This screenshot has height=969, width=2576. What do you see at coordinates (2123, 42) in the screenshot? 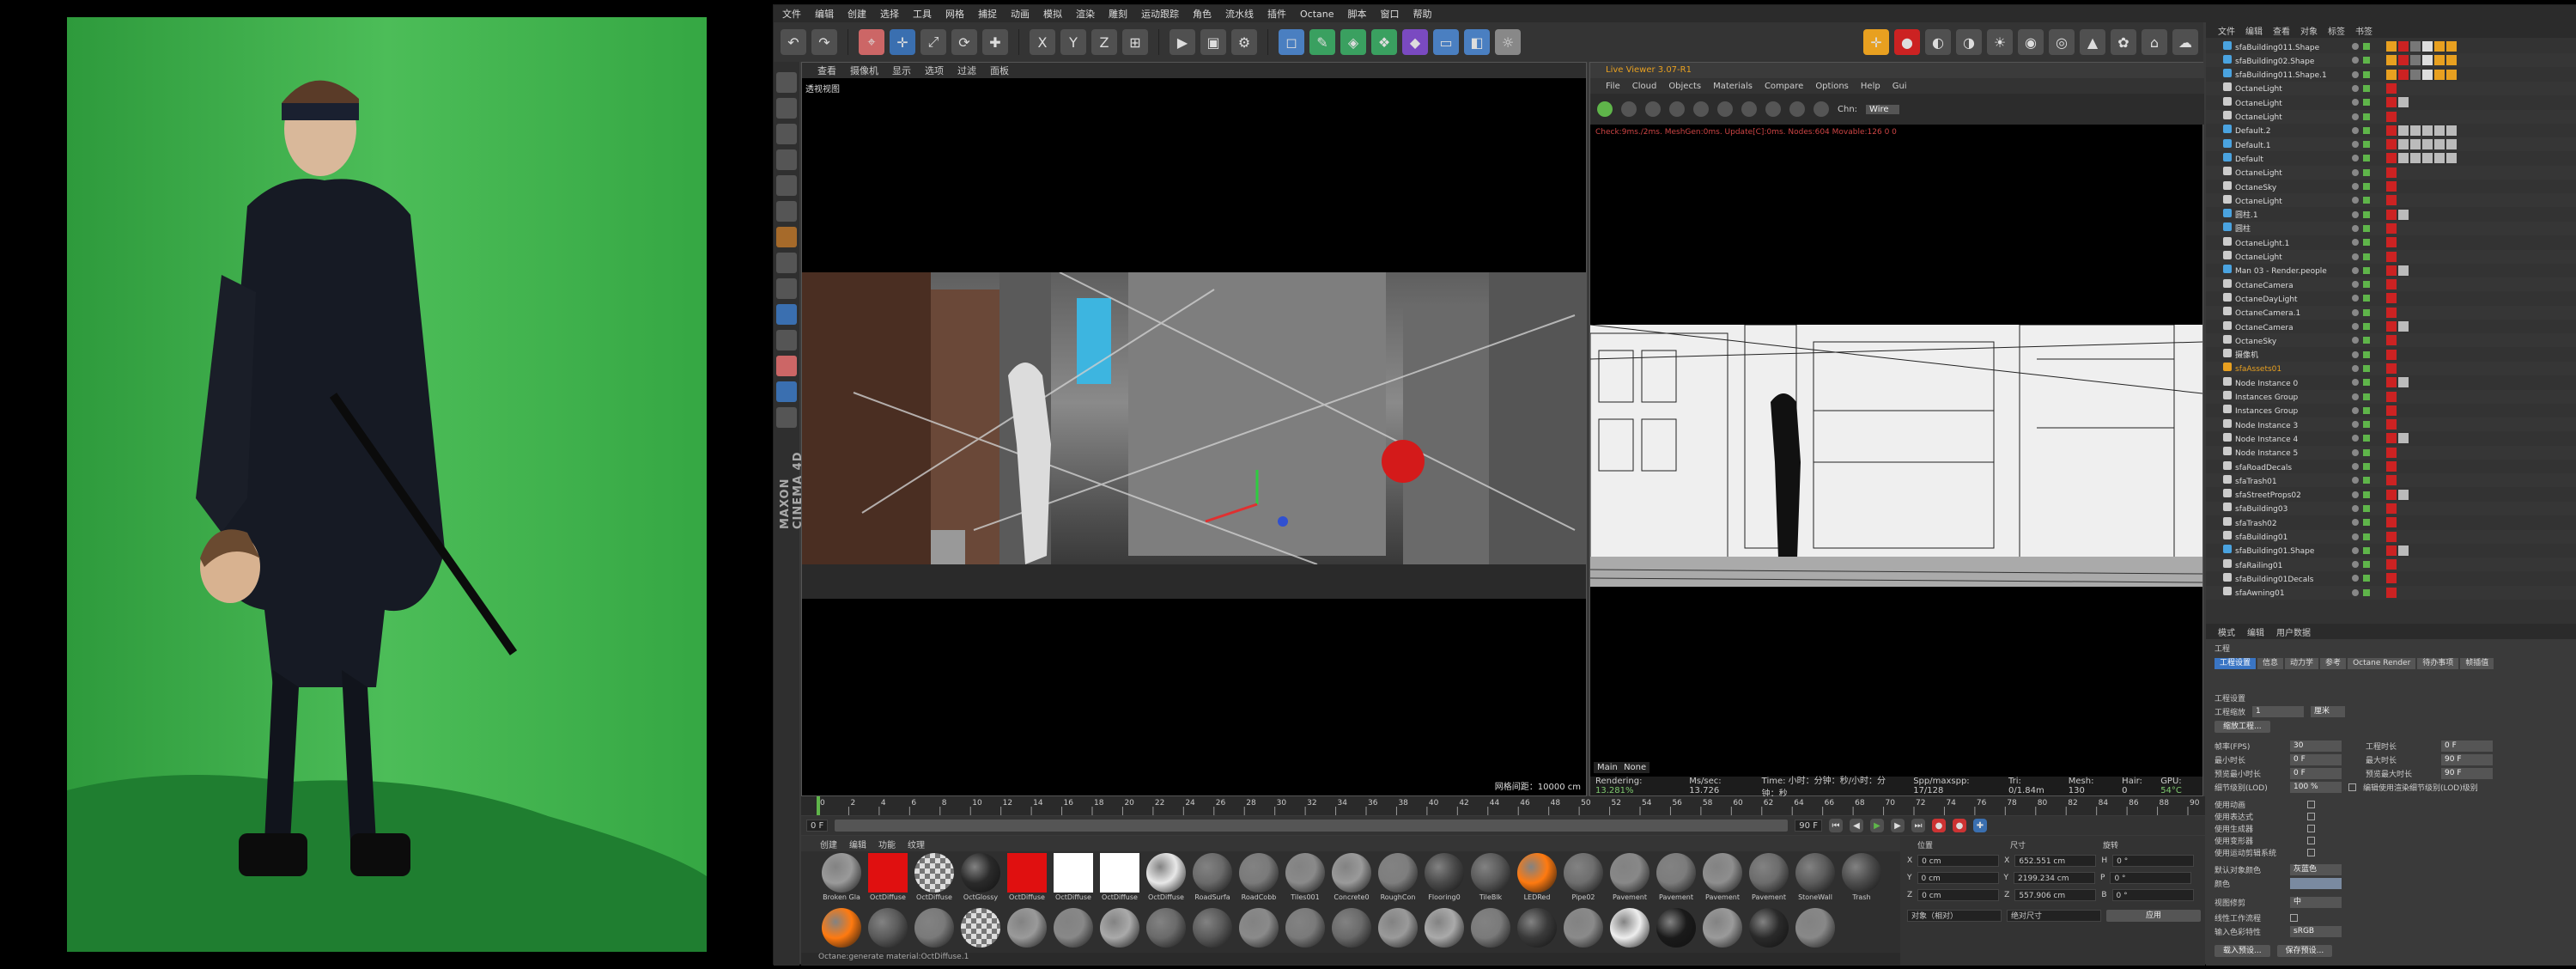
I see `octane-scatter-icon: ✿` at bounding box center [2123, 42].